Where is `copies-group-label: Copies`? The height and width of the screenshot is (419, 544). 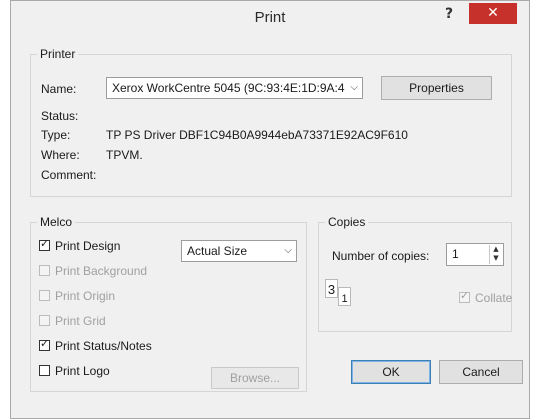 copies-group-label: Copies is located at coordinates (347, 222).